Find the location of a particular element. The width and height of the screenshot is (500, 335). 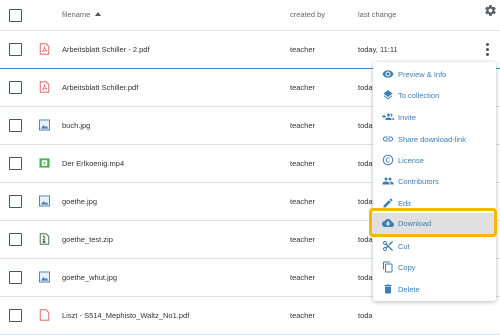

people-icon is located at coordinates (388, 181).